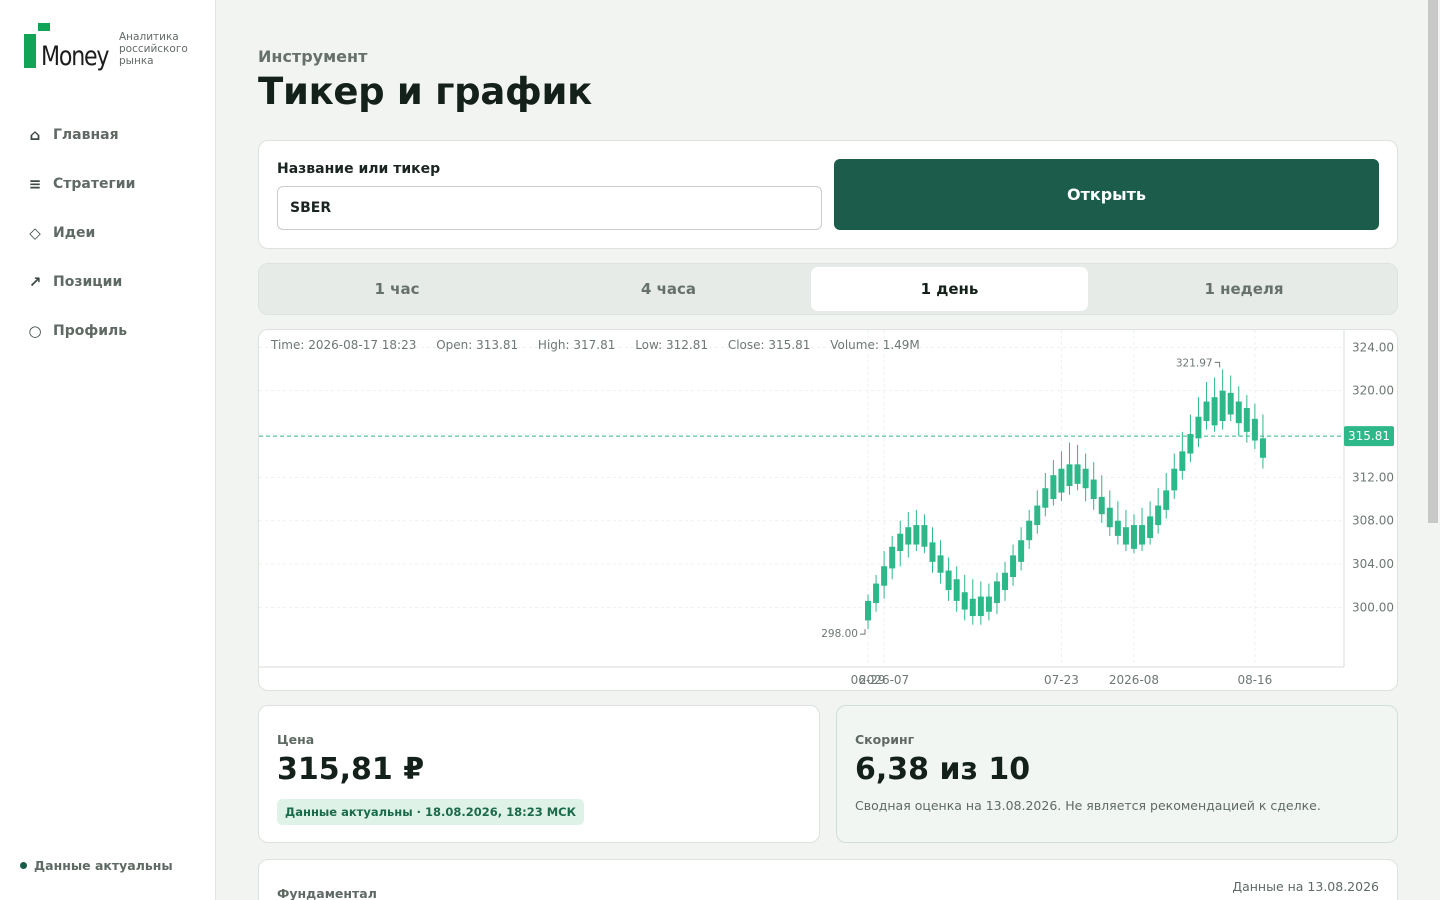  Describe the element at coordinates (296, 739) in the screenshot. I see `price-label: Цена` at that location.